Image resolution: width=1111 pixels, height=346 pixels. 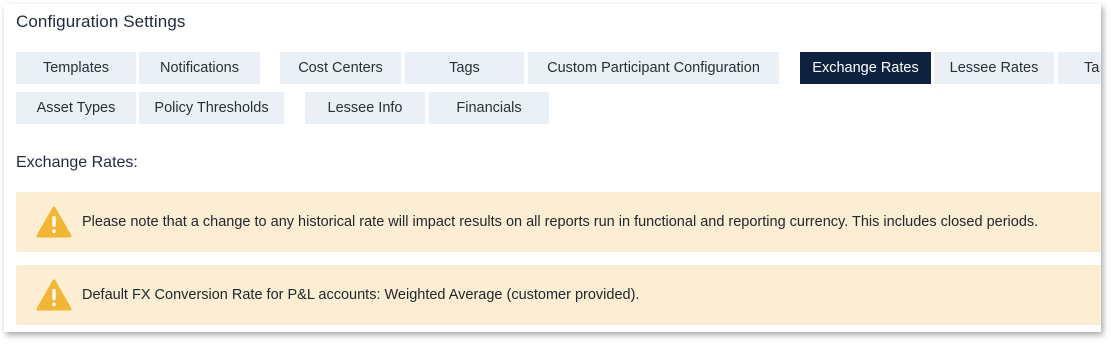 I want to click on tab-exchange-rates: Exchange Rates, so click(x=865, y=68).